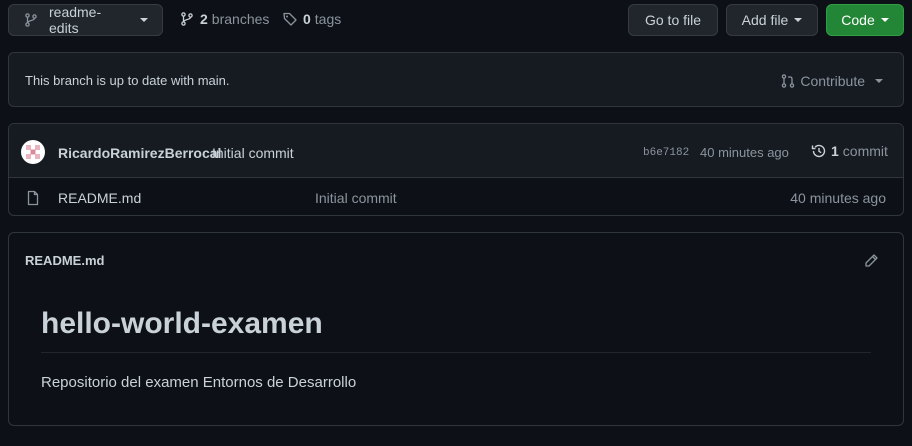  What do you see at coordinates (139, 153) in the screenshot?
I see `commit-author: RicardoRamirezBerrocal` at bounding box center [139, 153].